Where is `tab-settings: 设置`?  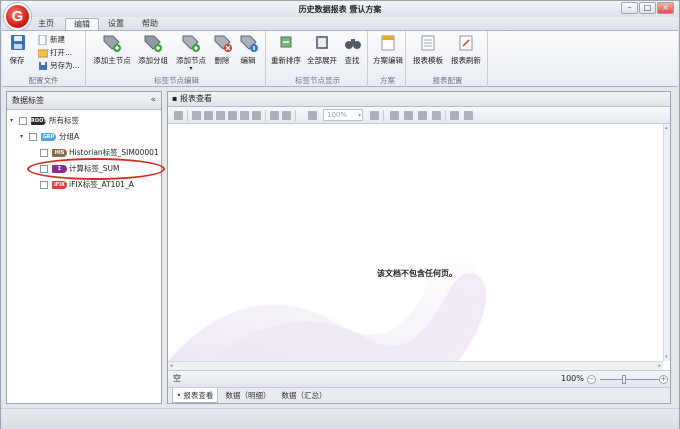
tab-settings: 设置 is located at coordinates (116, 24).